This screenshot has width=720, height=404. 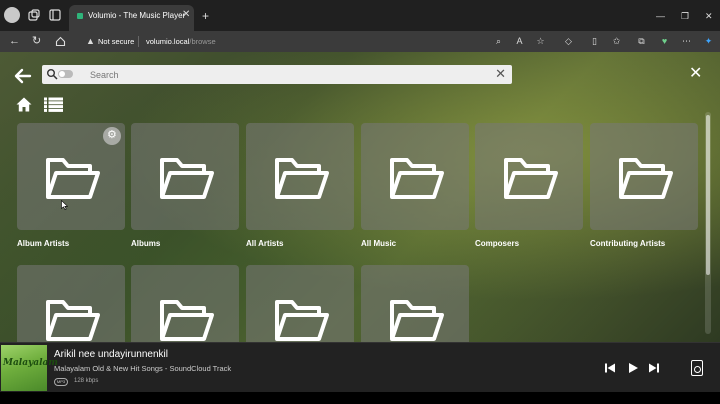 What do you see at coordinates (64, 205) in the screenshot?
I see `mouse-cursor-icon` at bounding box center [64, 205].